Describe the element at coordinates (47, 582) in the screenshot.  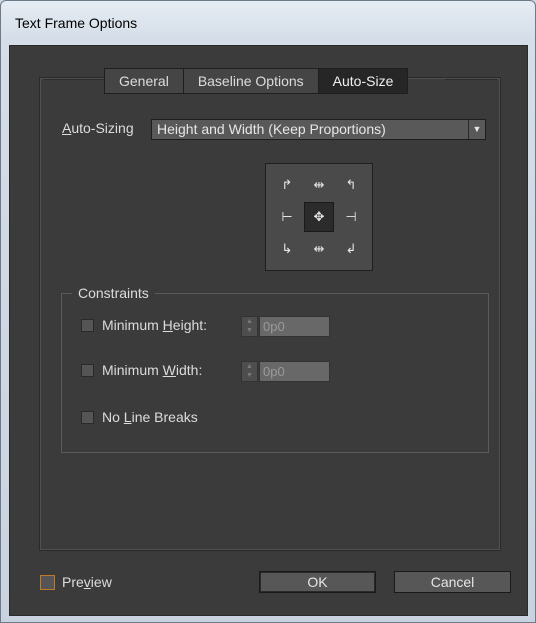
I see `preview-checkbox` at that location.